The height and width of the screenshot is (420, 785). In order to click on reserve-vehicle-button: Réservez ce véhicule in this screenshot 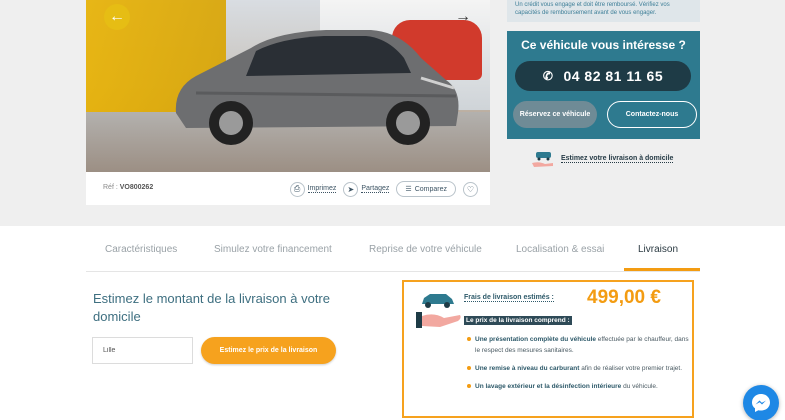, I will do `click(555, 114)`.